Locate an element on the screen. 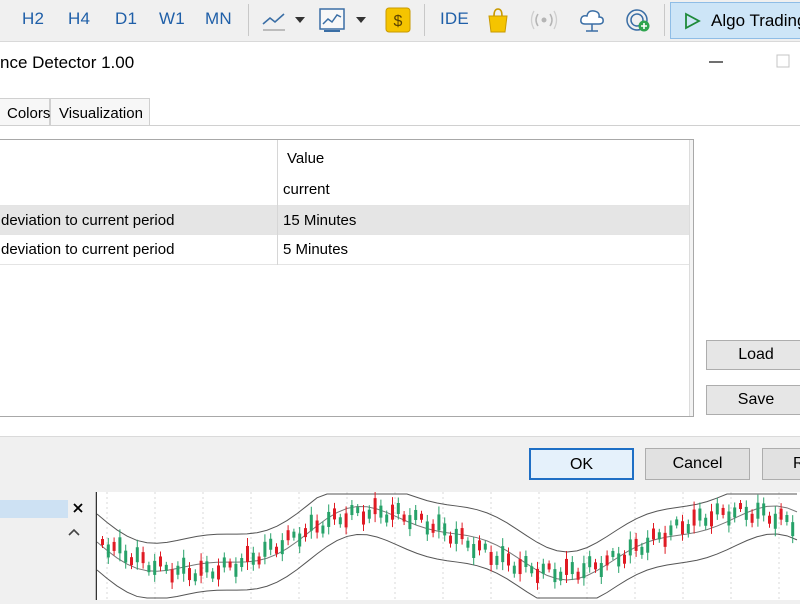 The height and width of the screenshot is (604, 800). ide-button: IDE is located at coordinates (454, 19).